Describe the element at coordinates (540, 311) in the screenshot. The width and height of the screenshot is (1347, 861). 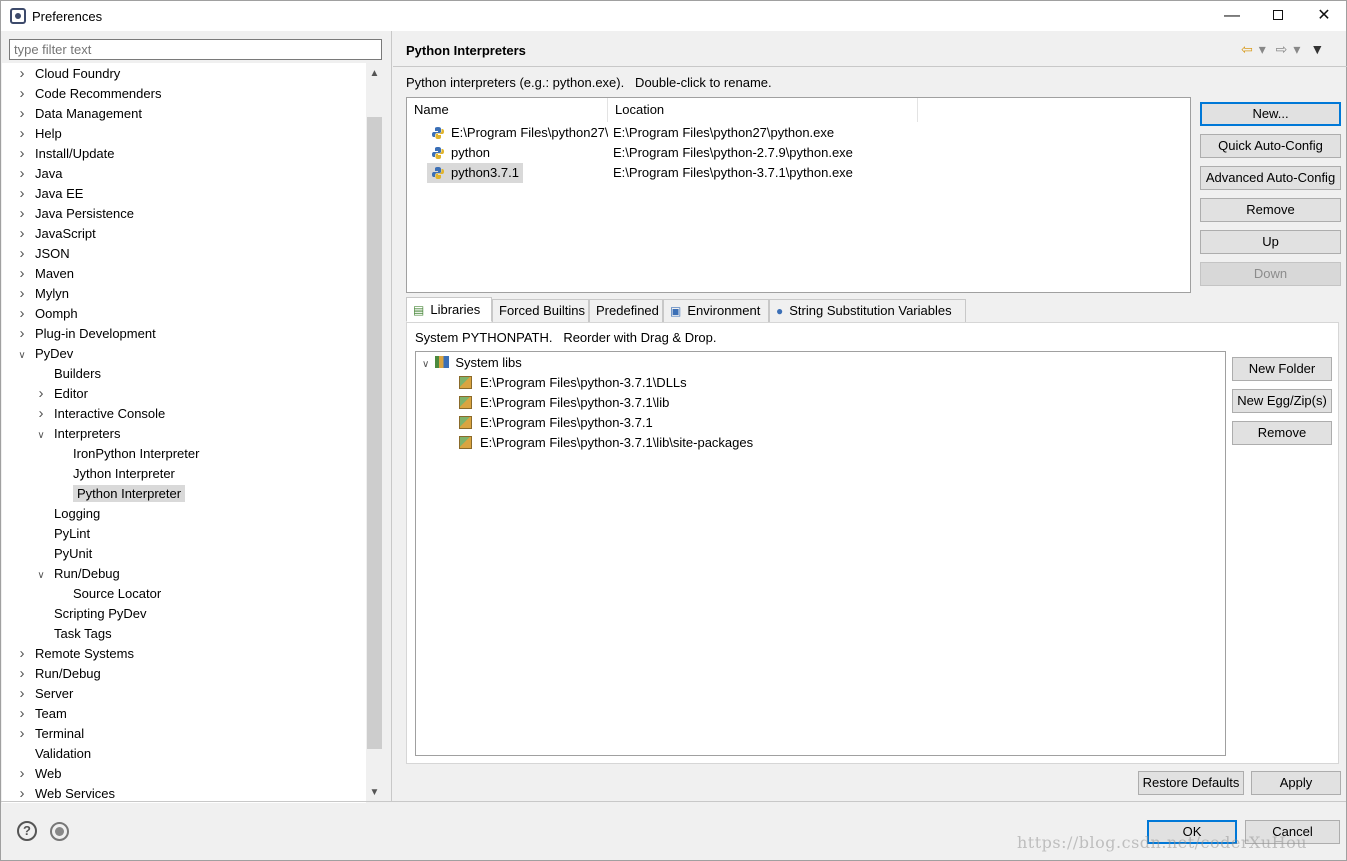
I see `tab-forced-builtins: Forced Builtins` at that location.